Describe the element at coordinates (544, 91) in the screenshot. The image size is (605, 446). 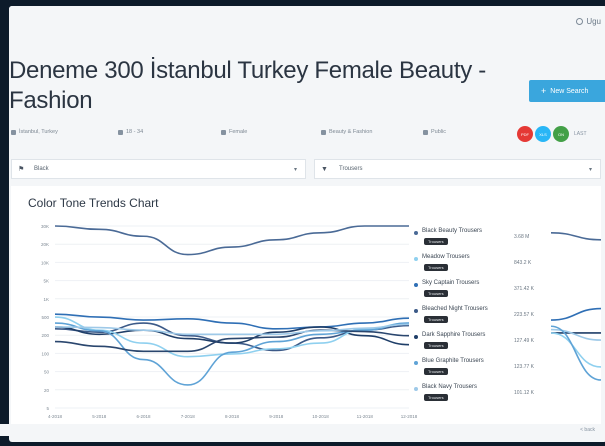
I see `plus-icon: +` at that location.